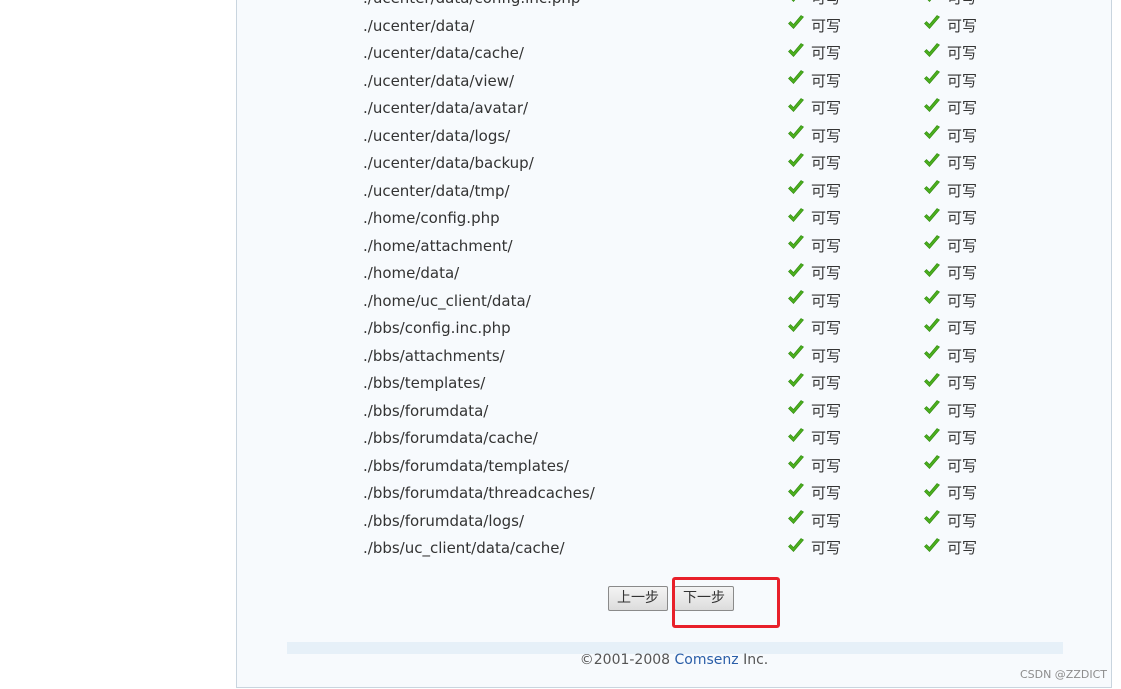  Describe the element at coordinates (713, 412) in the screenshot. I see `table-row: ./bbs/forumdata/可写 可写` at that location.